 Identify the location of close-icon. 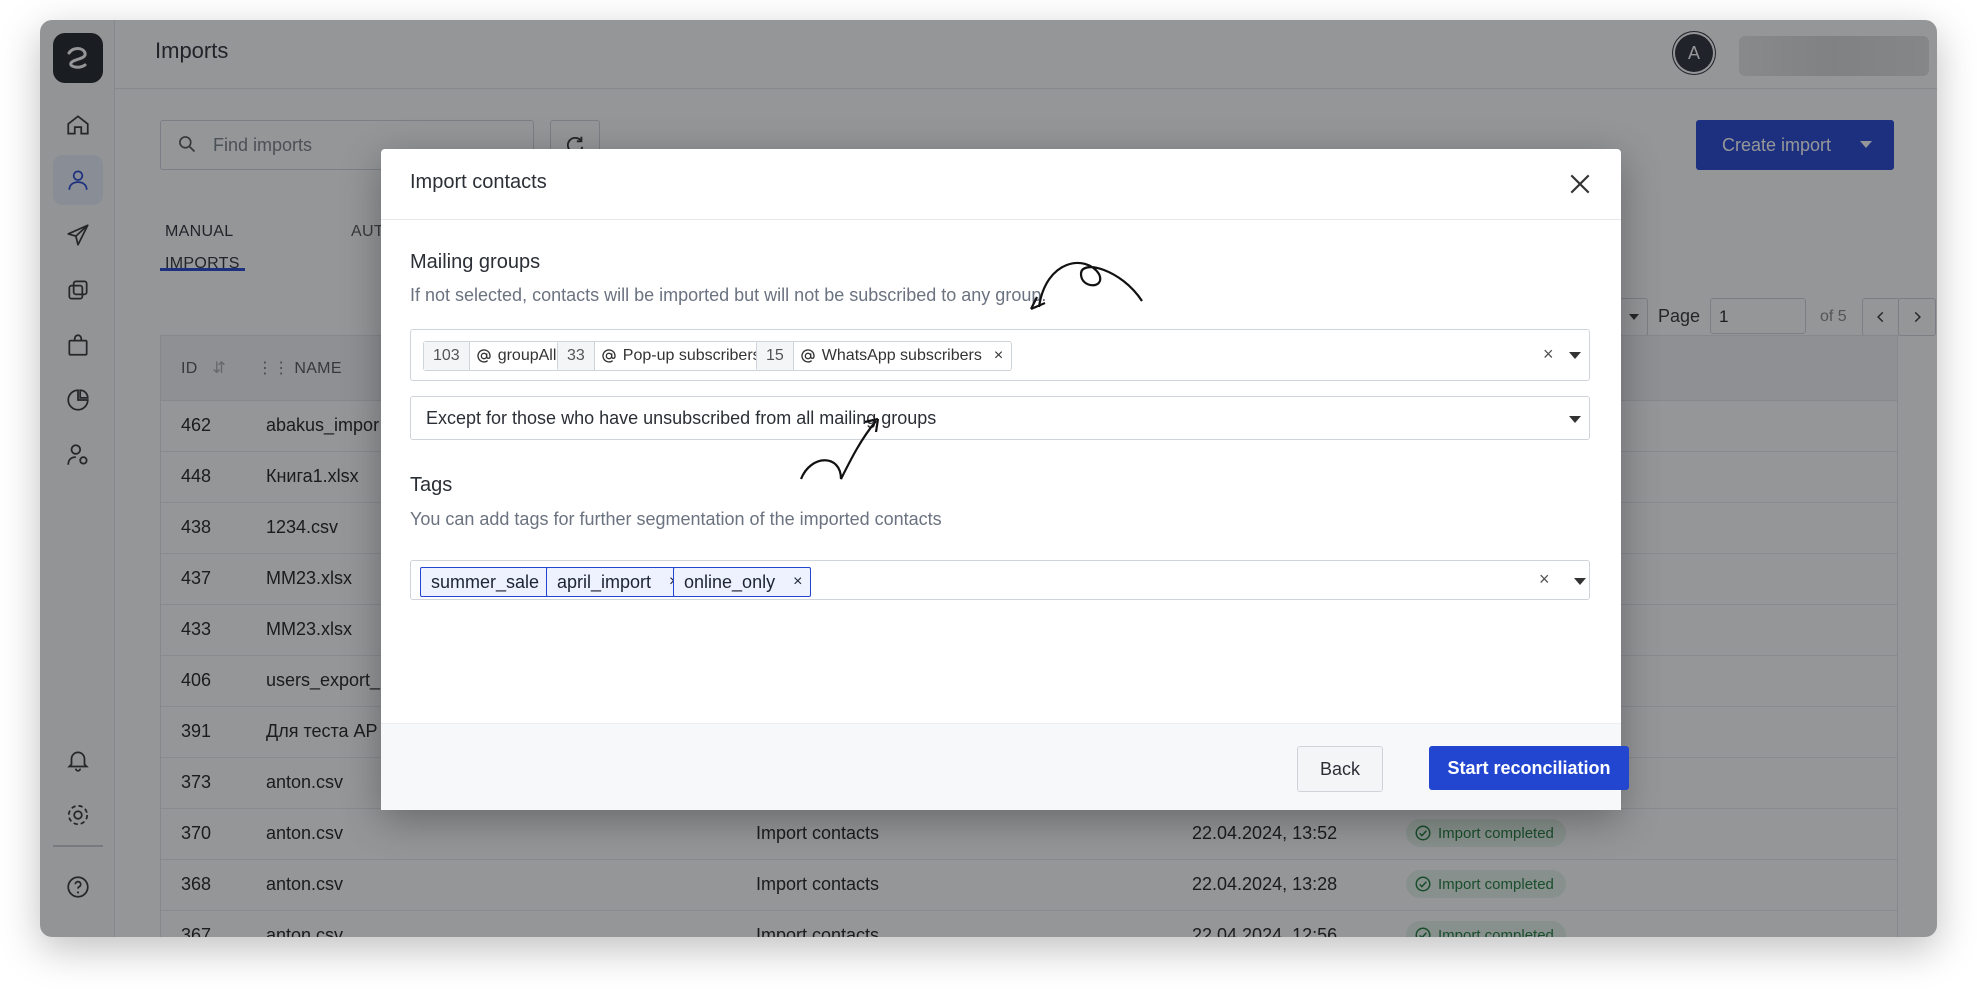
(1580, 184).